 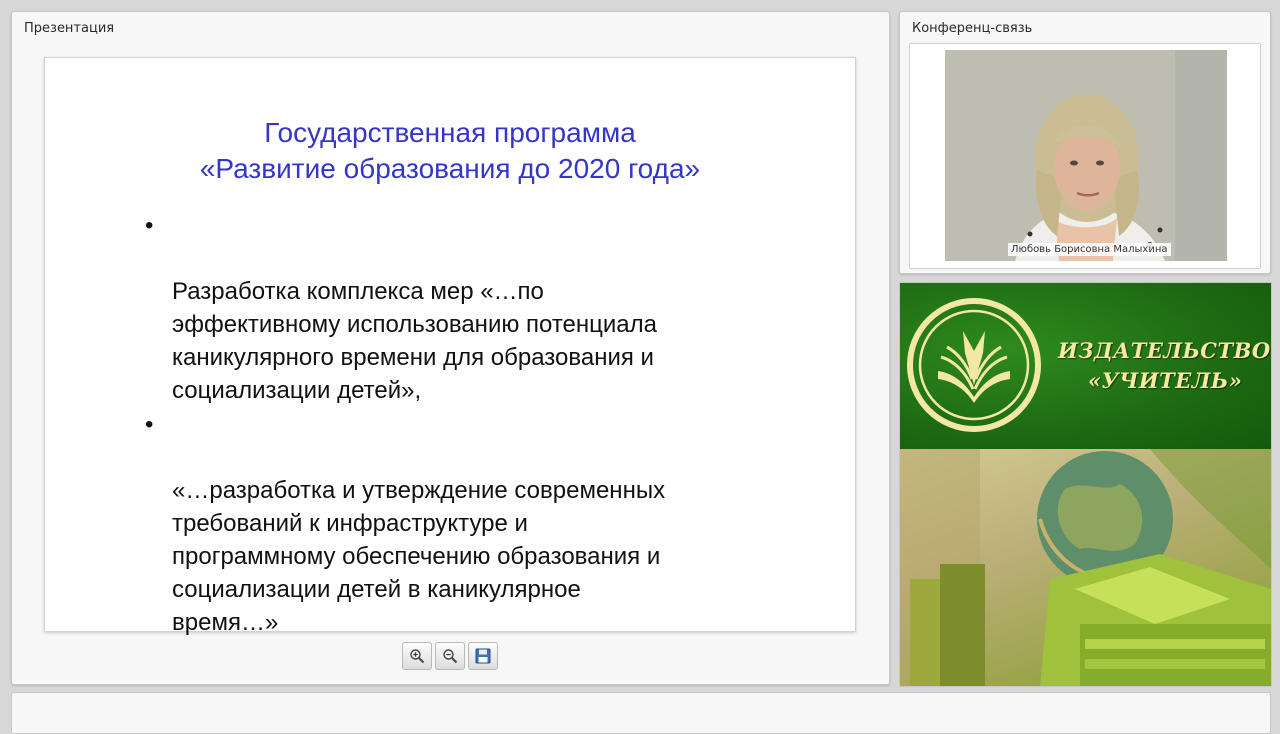 I want to click on video-frame: Любовь Борисовна Малыхина, so click(x=1085, y=156).